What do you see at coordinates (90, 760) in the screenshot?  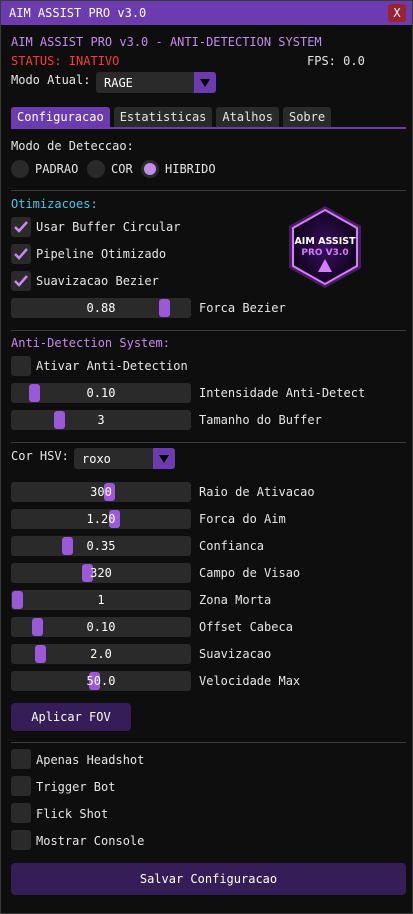 I see `checkbox-headshot-label: Apenas Headshot` at bounding box center [90, 760].